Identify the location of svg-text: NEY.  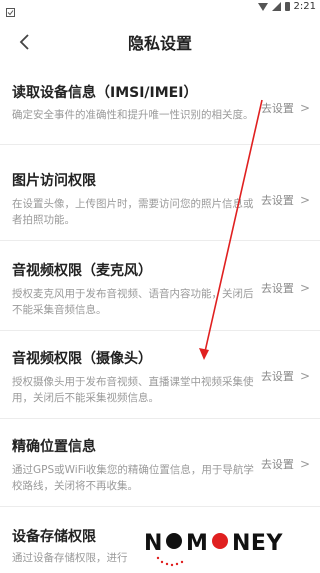
(257, 543).